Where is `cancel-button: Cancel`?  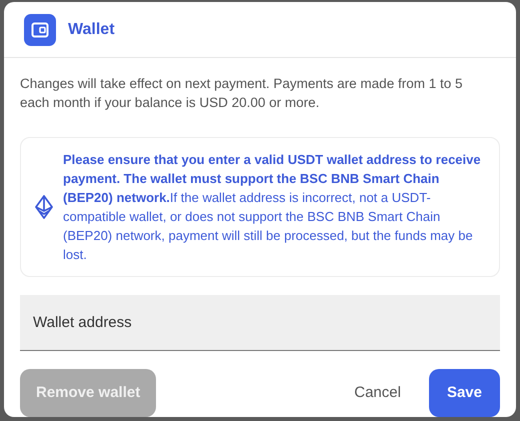
cancel-button: Cancel is located at coordinates (377, 393).